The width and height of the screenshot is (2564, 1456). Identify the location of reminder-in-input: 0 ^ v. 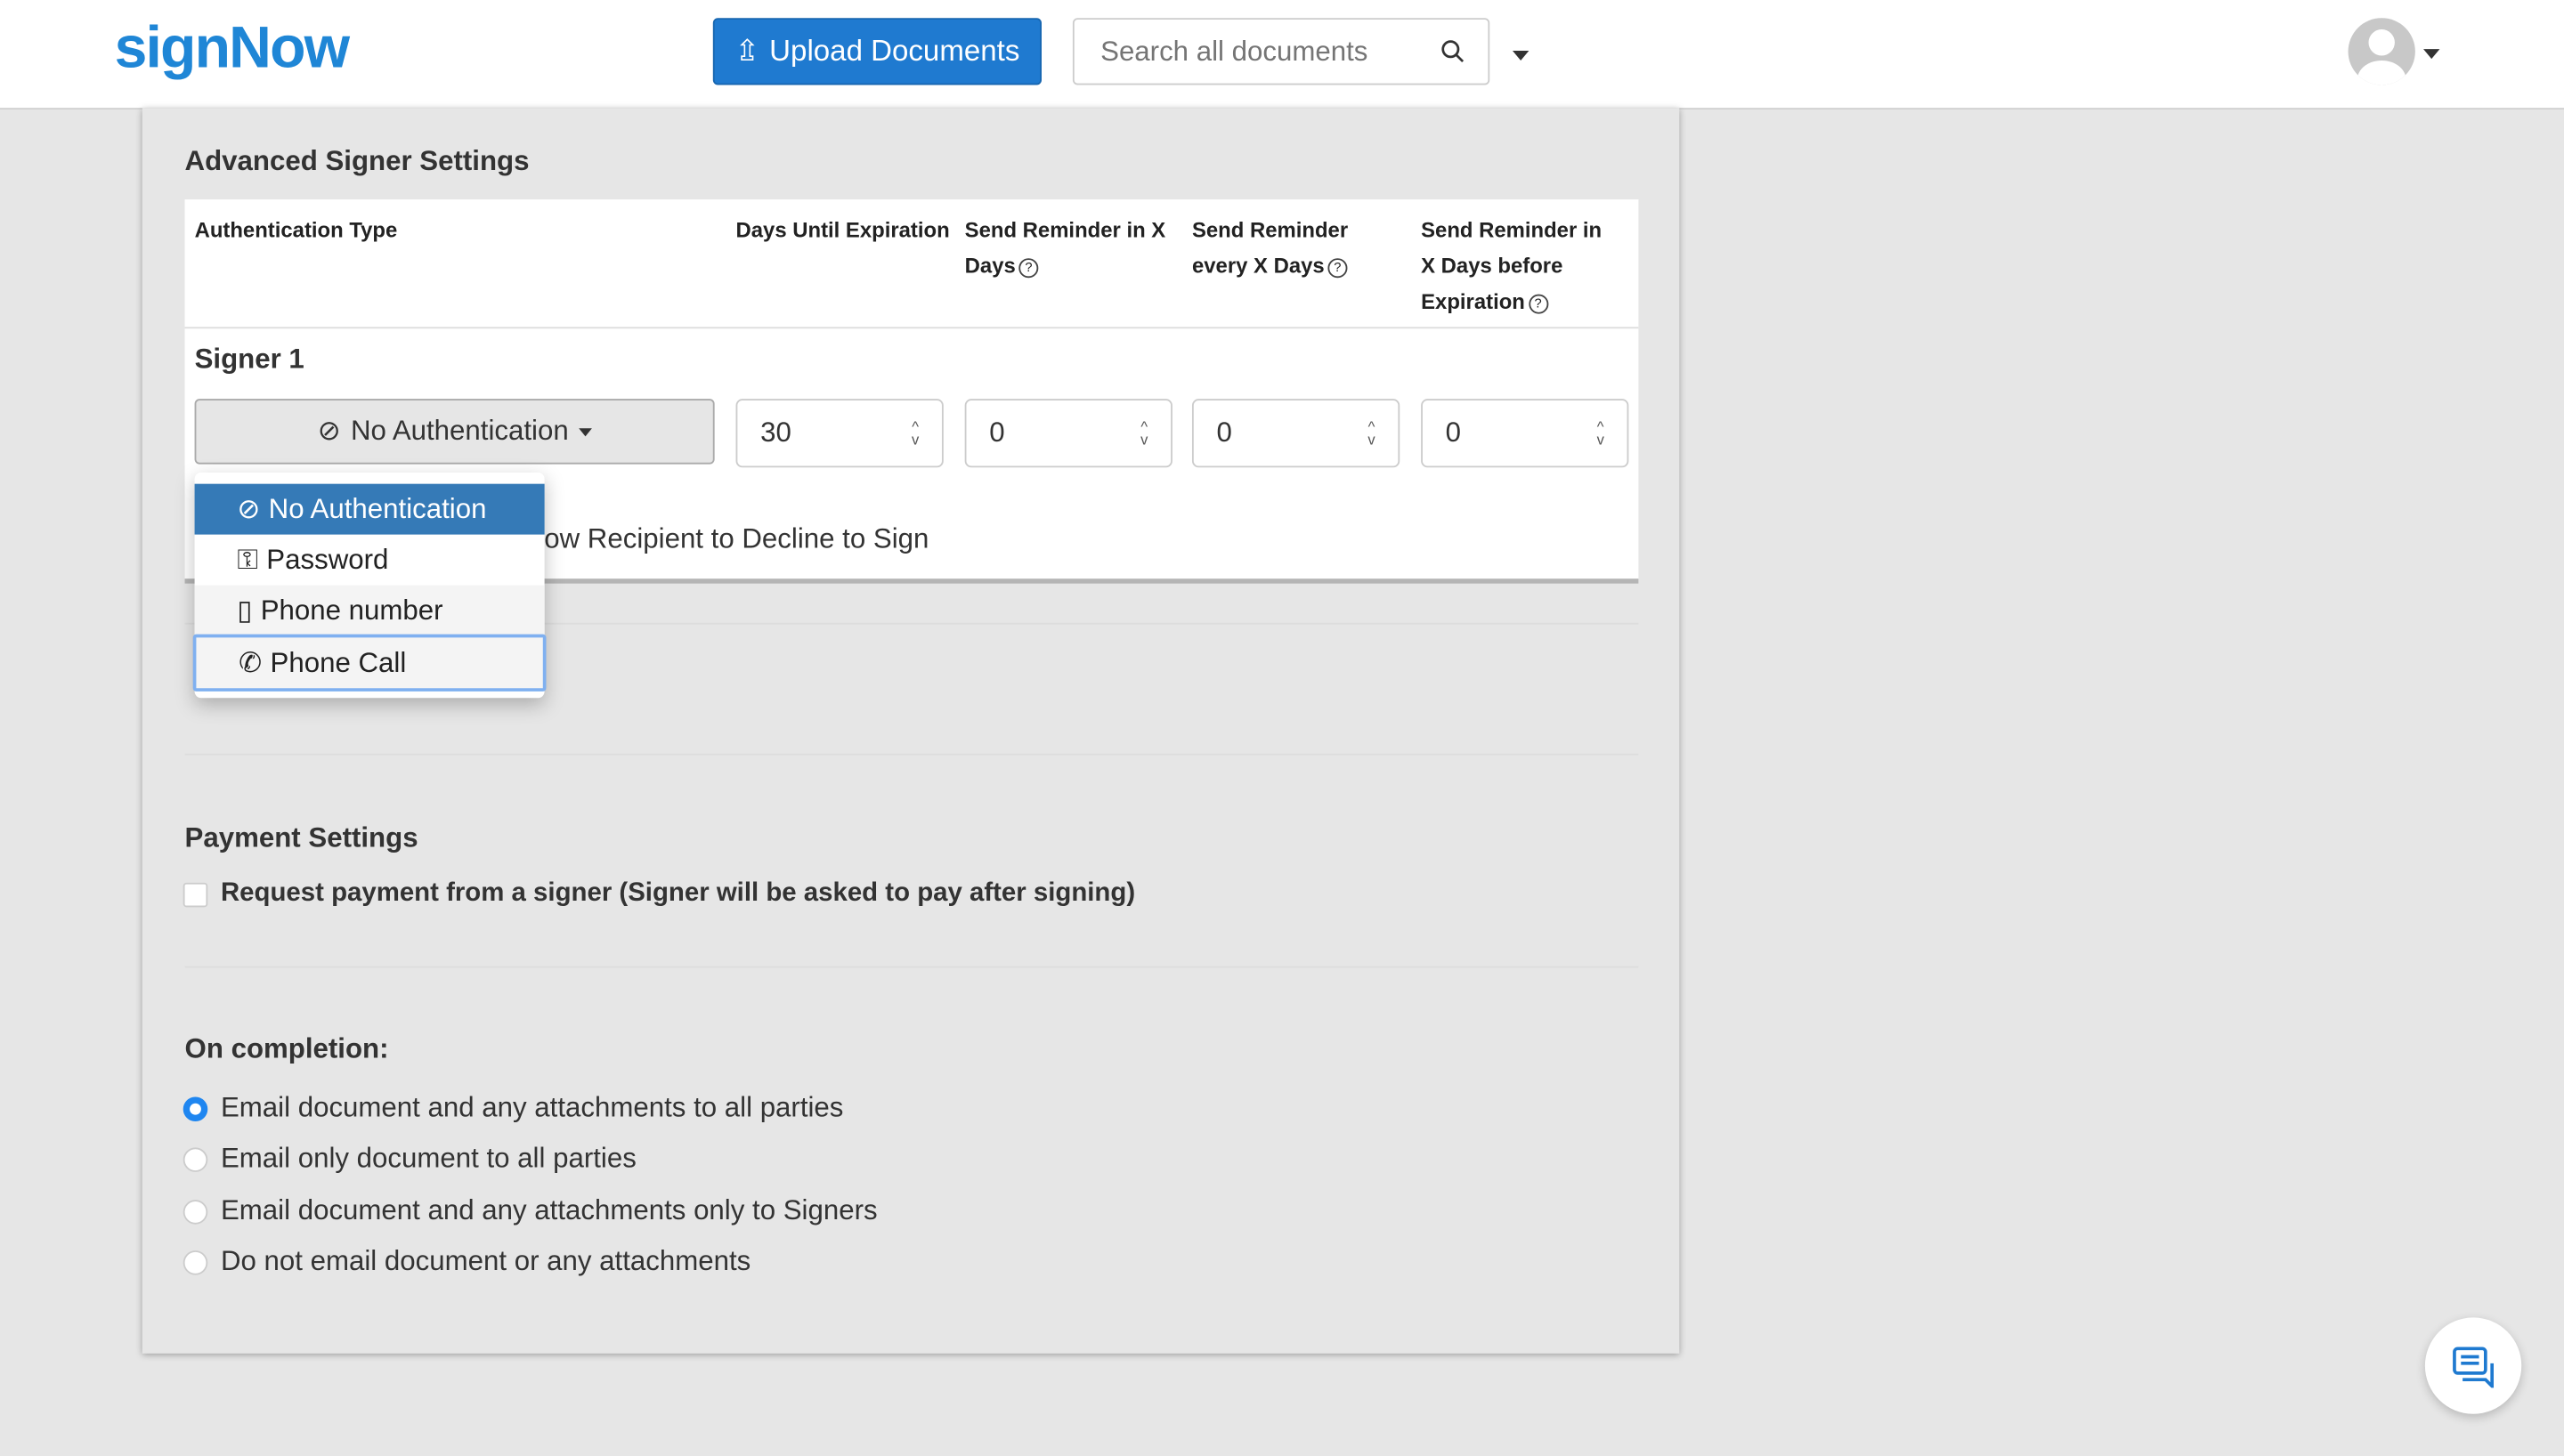
(1068, 433).